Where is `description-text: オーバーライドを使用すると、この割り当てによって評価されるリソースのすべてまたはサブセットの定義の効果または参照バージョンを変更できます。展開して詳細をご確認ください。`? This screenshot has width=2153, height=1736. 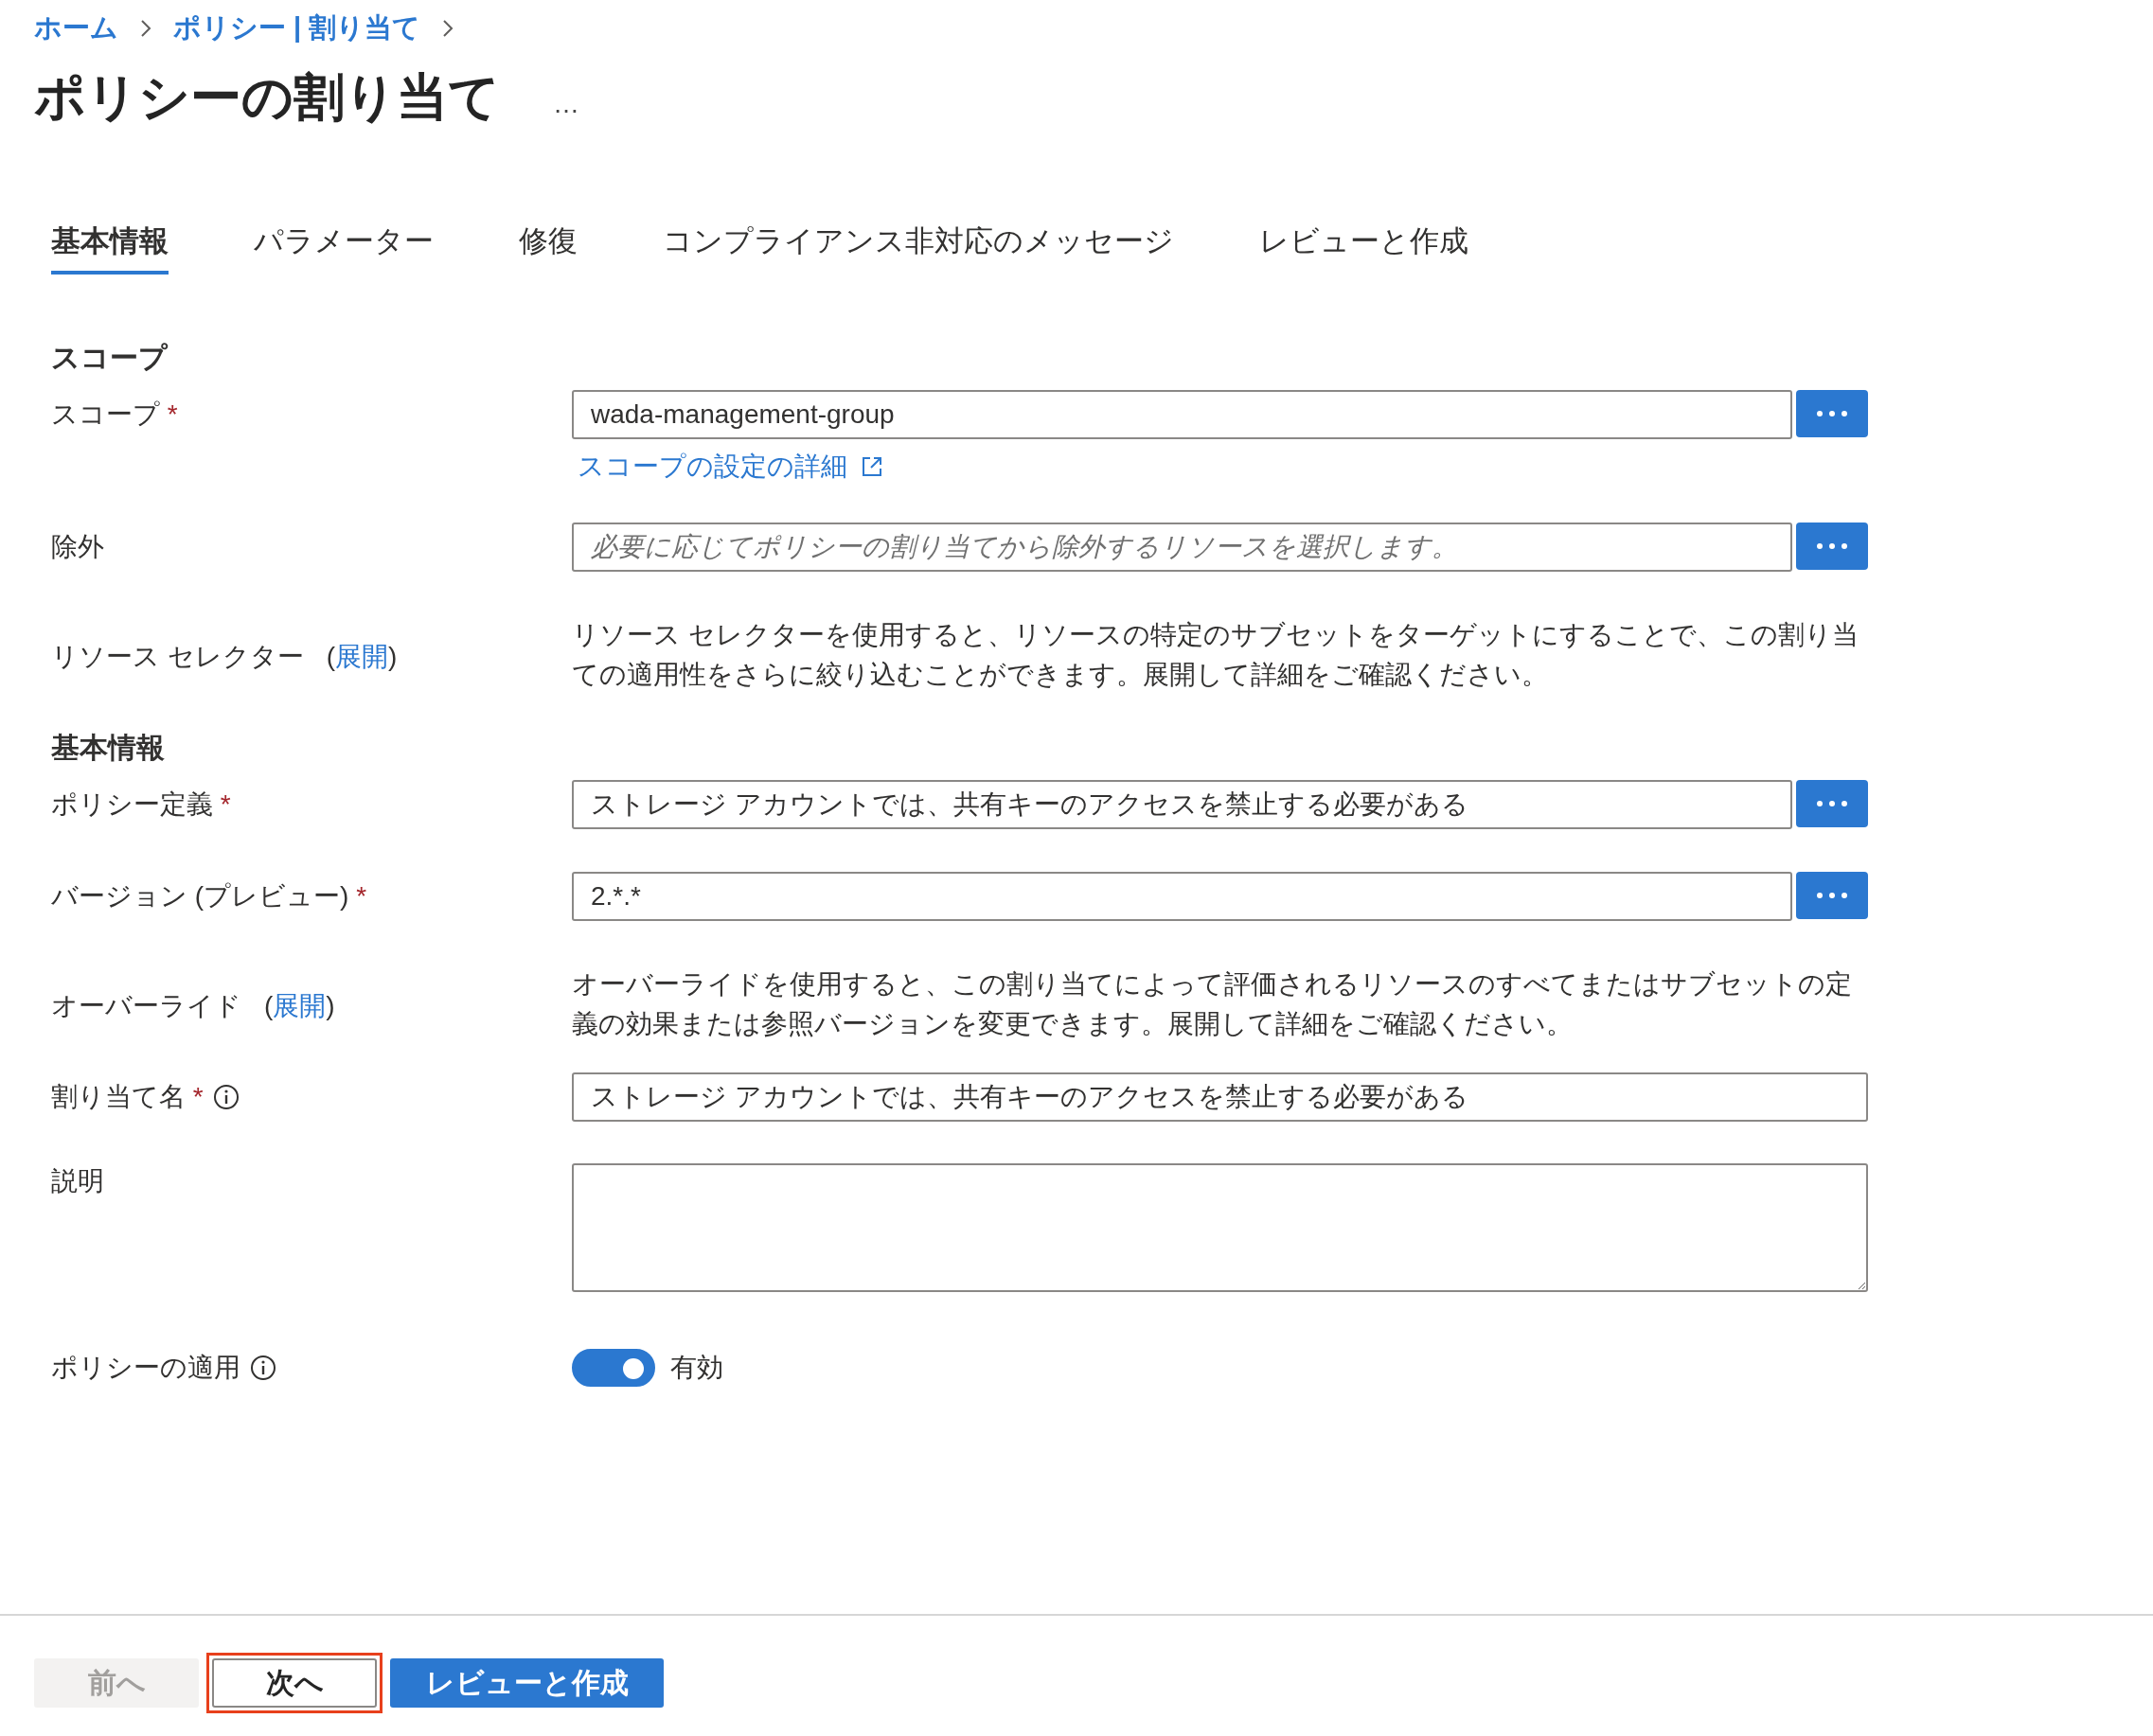
description-text: オーバーライドを使用すると、この割り当てによって評価されるリソースのすべてまたはサブセットの定義の効果または参照バージョンを変更できます。展開して詳細をご確認ください。 is located at coordinates (1212, 1004).